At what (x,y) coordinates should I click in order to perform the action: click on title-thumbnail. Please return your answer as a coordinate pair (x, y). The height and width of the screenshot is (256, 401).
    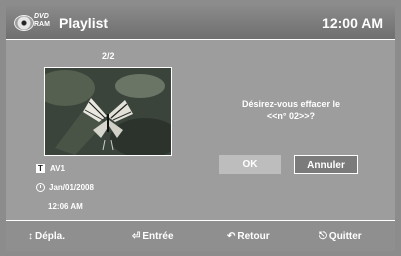
    Looking at the image, I should click on (108, 111).